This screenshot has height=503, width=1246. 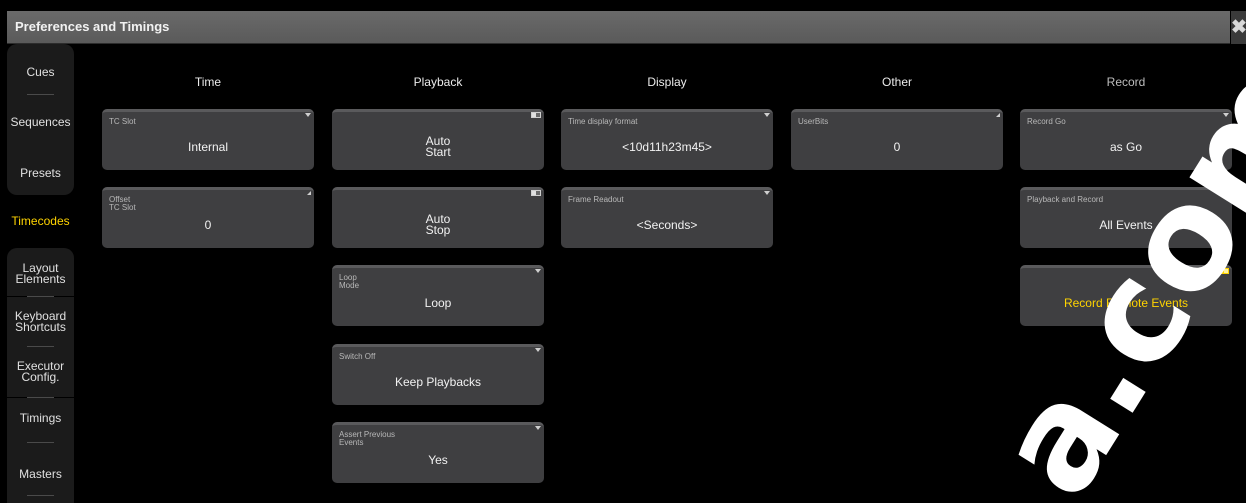 I want to click on assert-previous-events-button: Assert Previous Events Yes, so click(x=438, y=452).